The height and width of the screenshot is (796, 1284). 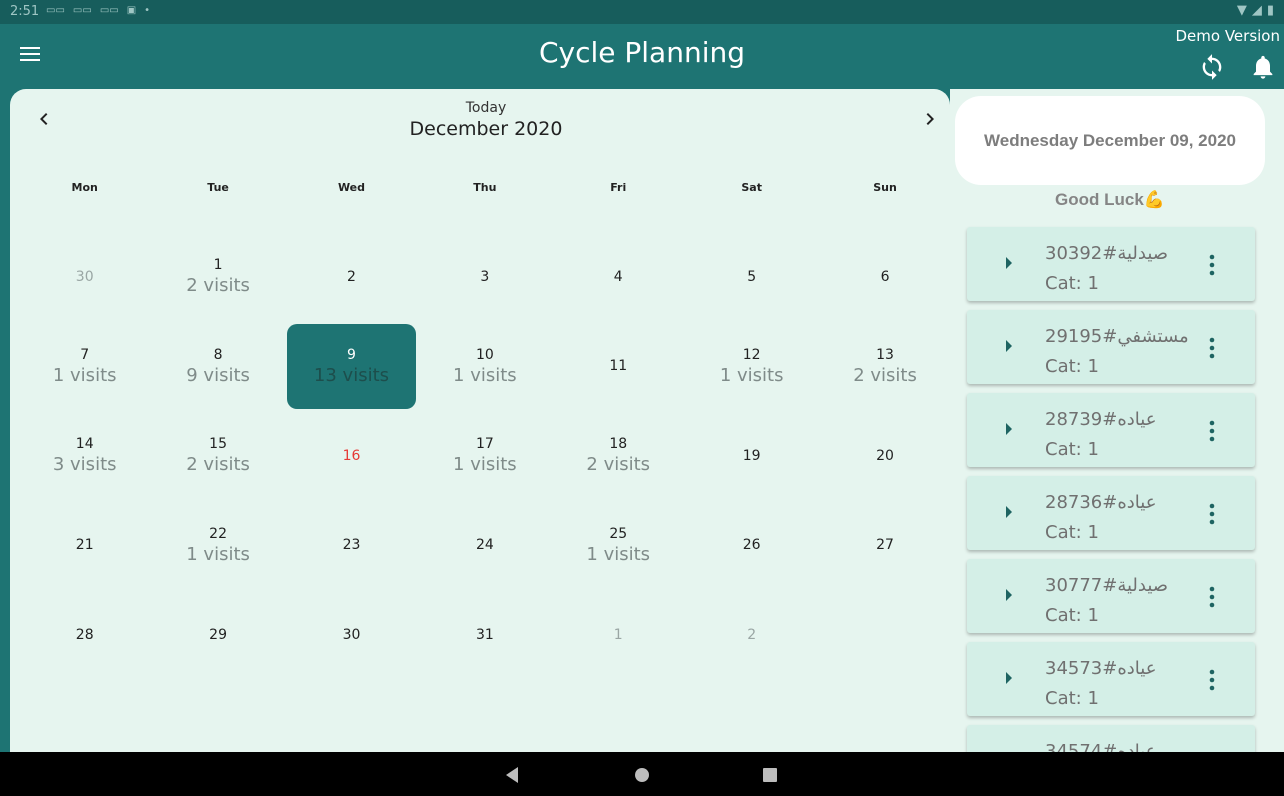 I want to click on weekday-label: Sun, so click(x=885, y=187).